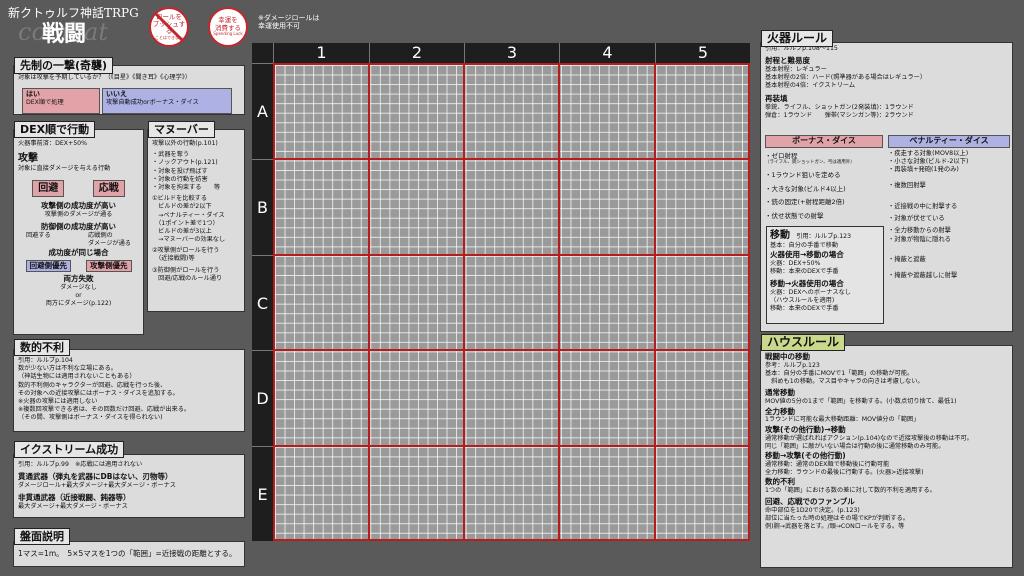  What do you see at coordinates (64, 34) in the screenshot?
I see `page-title: 戦闘` at bounding box center [64, 34].